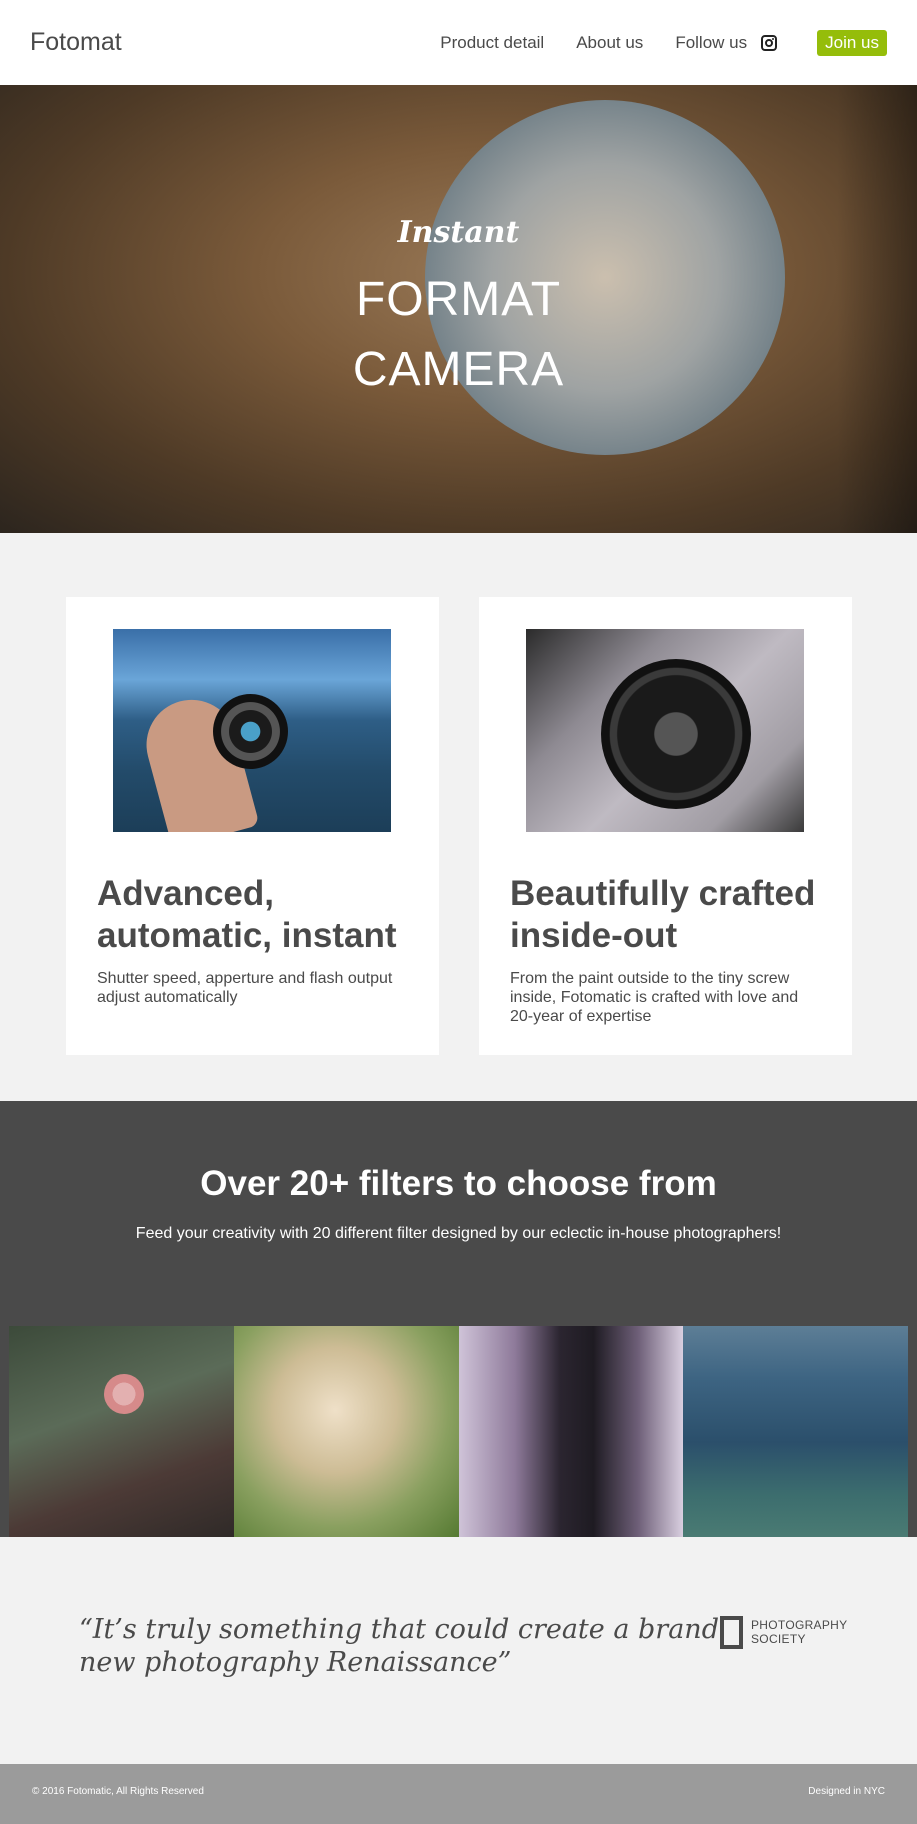 This screenshot has height=1824, width=917. I want to click on copyright-text: © 2016 Fotomatic, All Rights Reserved, so click(118, 1791).